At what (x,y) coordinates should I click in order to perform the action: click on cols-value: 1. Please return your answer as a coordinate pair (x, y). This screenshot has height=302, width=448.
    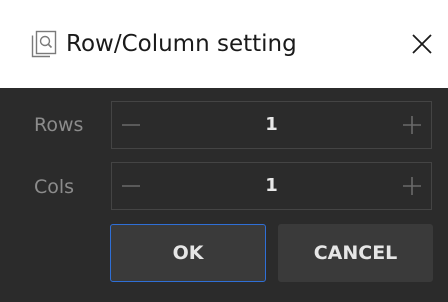
    Looking at the image, I should click on (271, 186).